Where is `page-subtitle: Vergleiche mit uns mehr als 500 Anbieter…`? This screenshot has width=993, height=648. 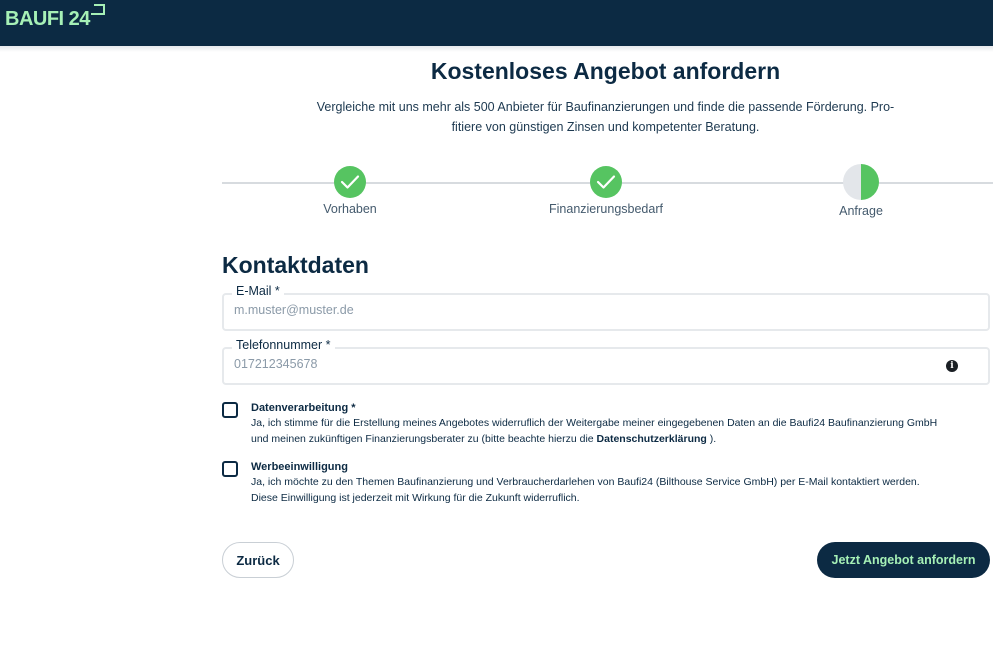
page-subtitle: Vergleiche mit uns mehr als 500 Anbieter… is located at coordinates (605, 117).